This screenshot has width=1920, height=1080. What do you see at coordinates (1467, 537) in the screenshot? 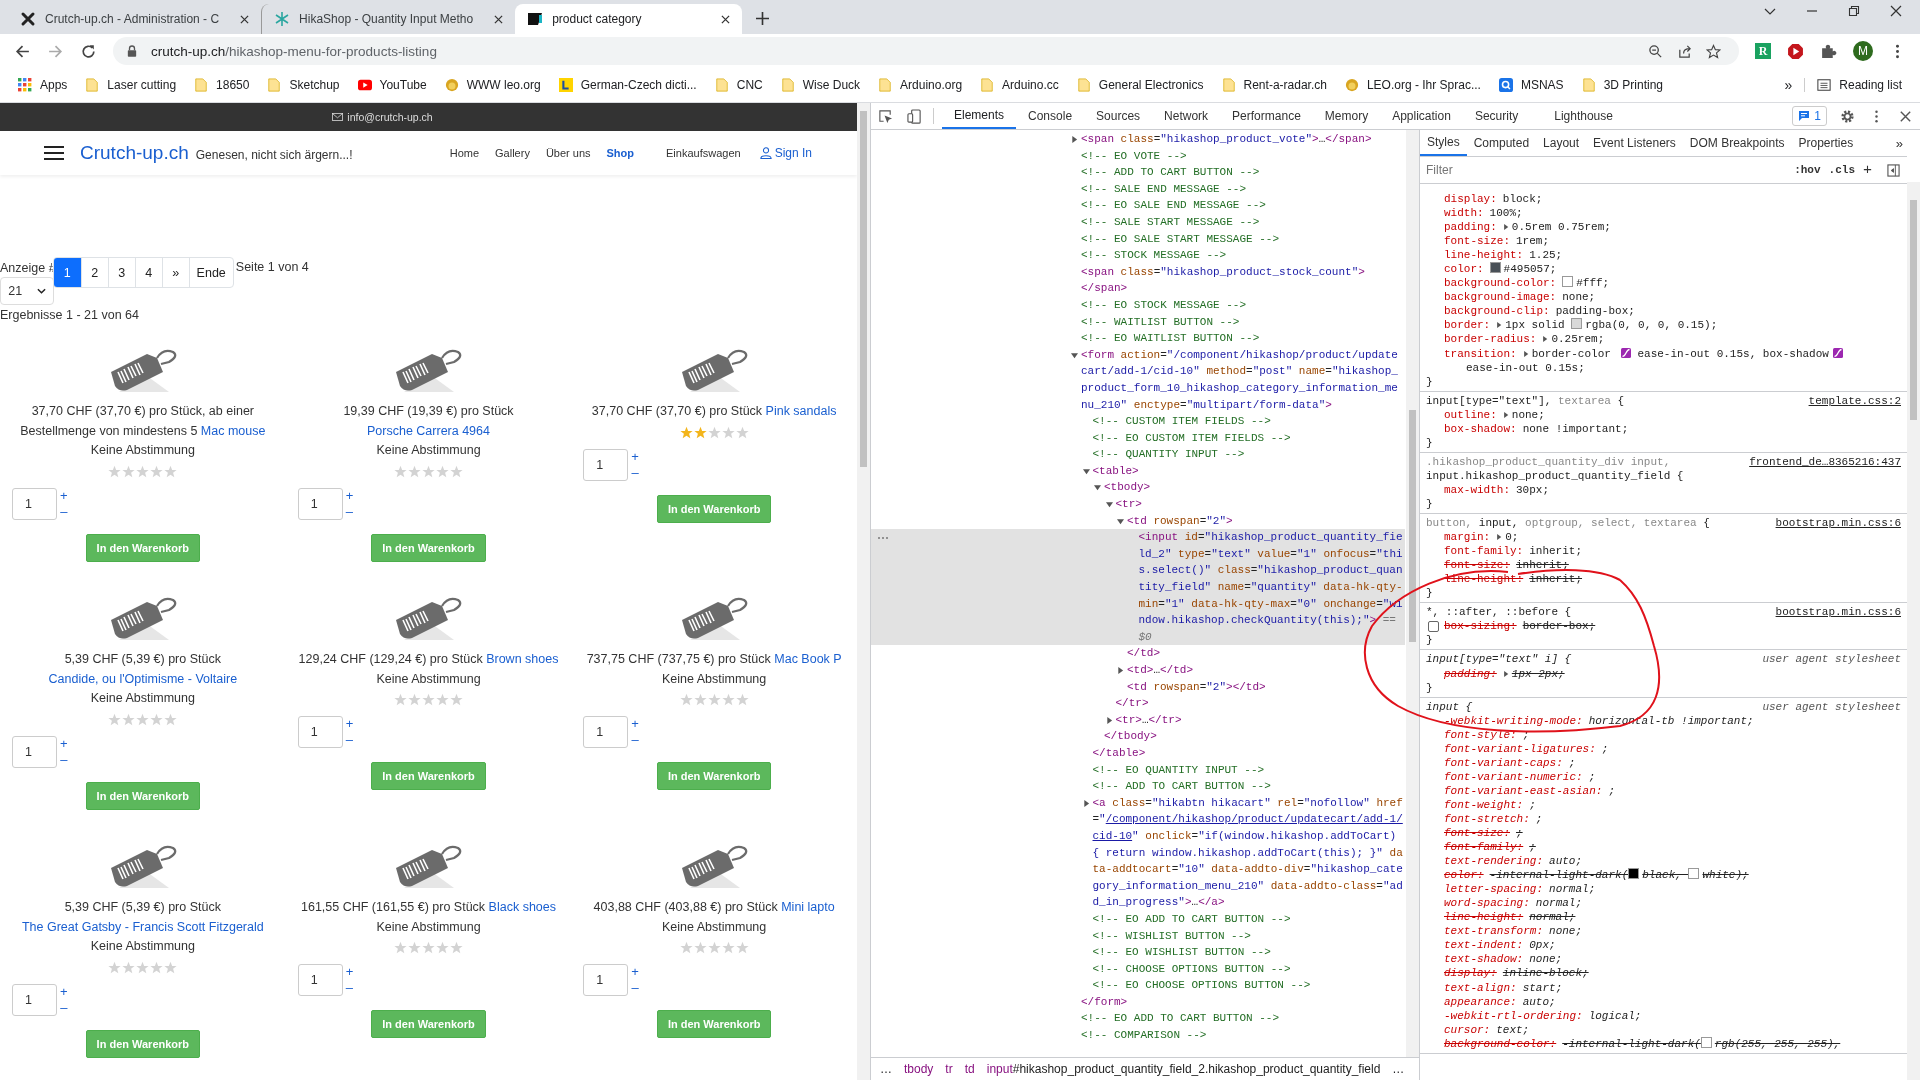
I see `css-property: margin:` at bounding box center [1467, 537].